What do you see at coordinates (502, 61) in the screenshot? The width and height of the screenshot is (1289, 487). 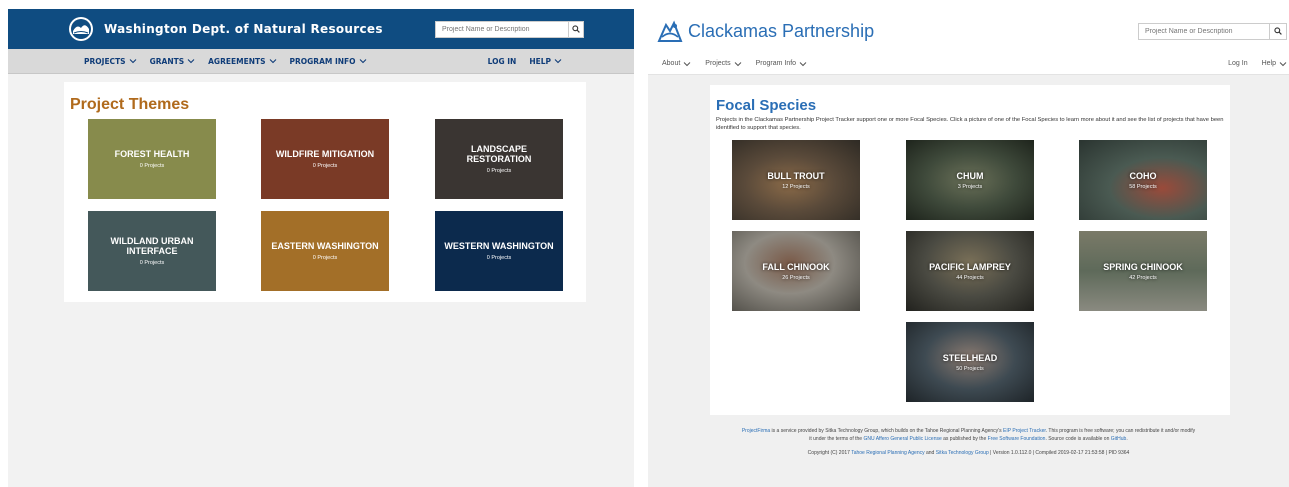 I see `nav-log-in: LOG IN` at bounding box center [502, 61].